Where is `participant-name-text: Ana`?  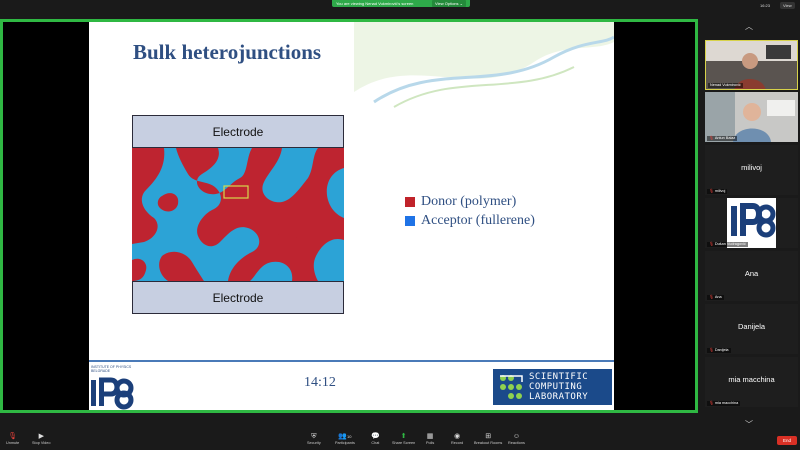 participant-name-text: Ana is located at coordinates (718, 297).